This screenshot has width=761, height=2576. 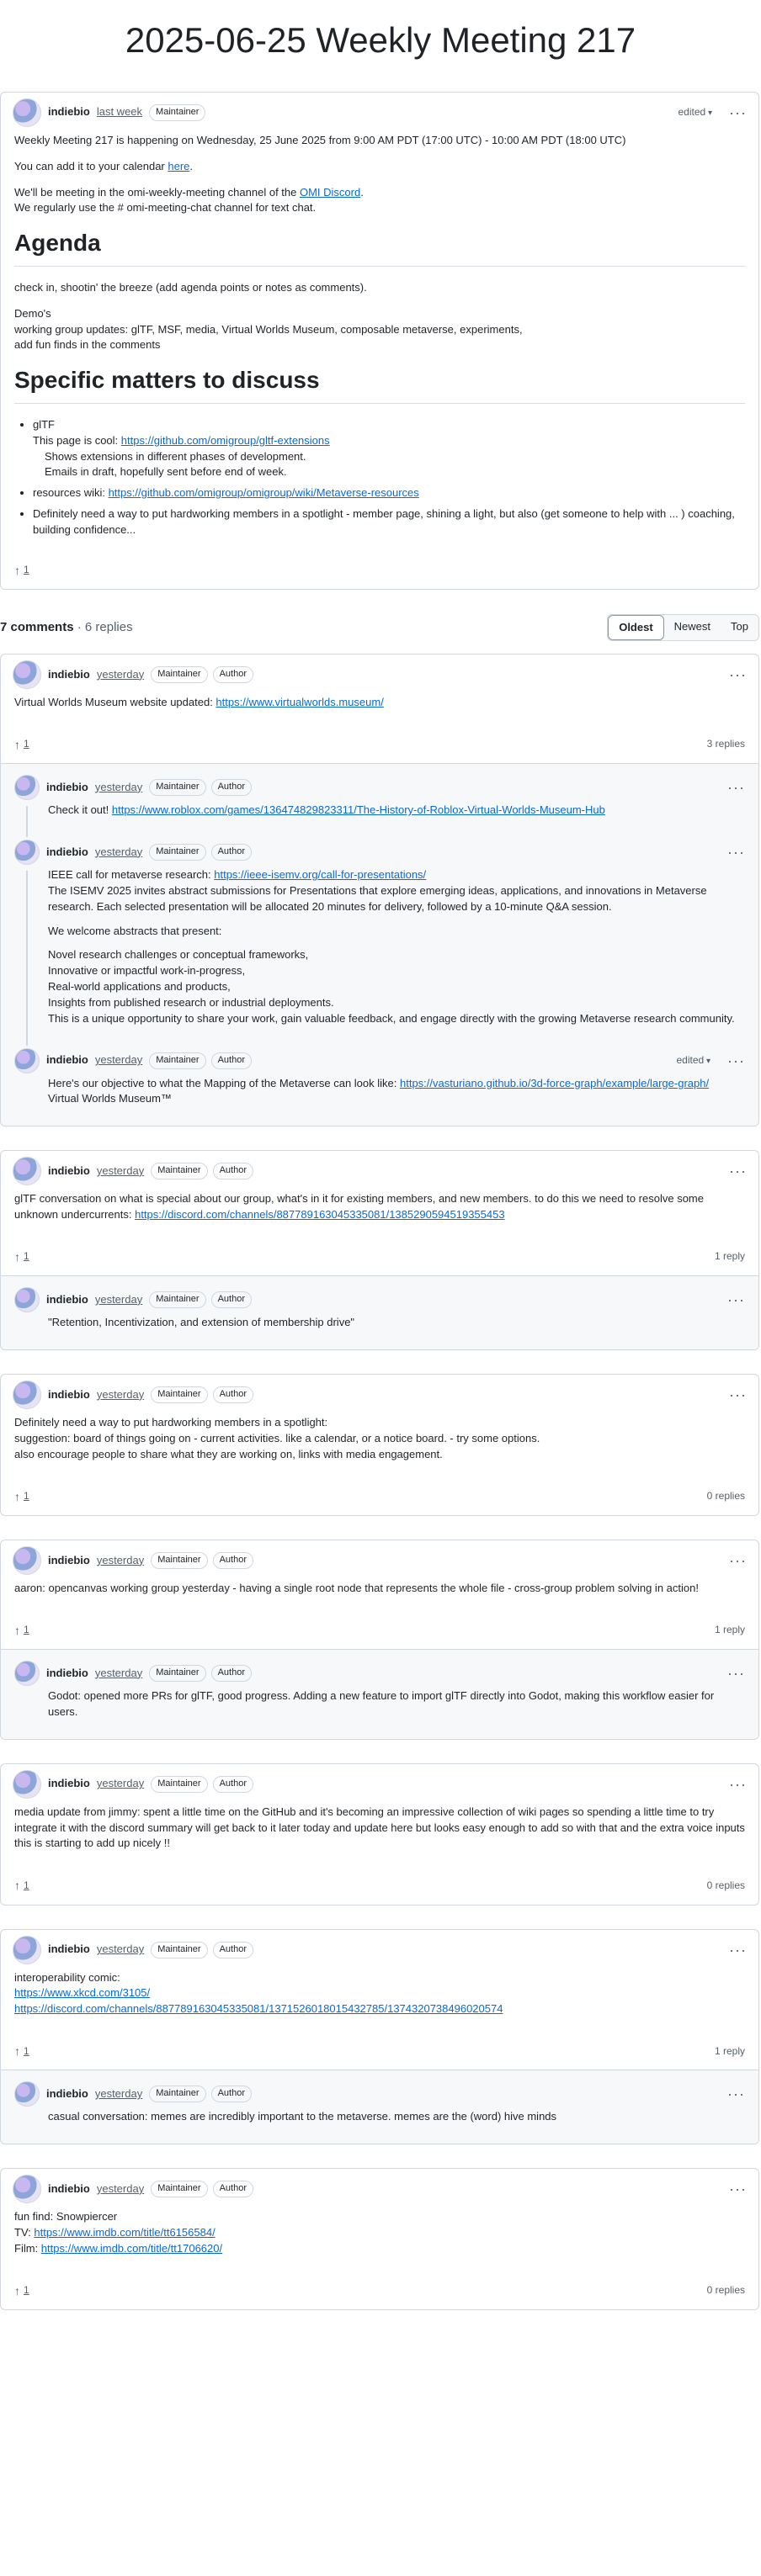 What do you see at coordinates (379, 675) in the screenshot?
I see `comment-header: indiebio yesterday Maintainer Author ···` at bounding box center [379, 675].